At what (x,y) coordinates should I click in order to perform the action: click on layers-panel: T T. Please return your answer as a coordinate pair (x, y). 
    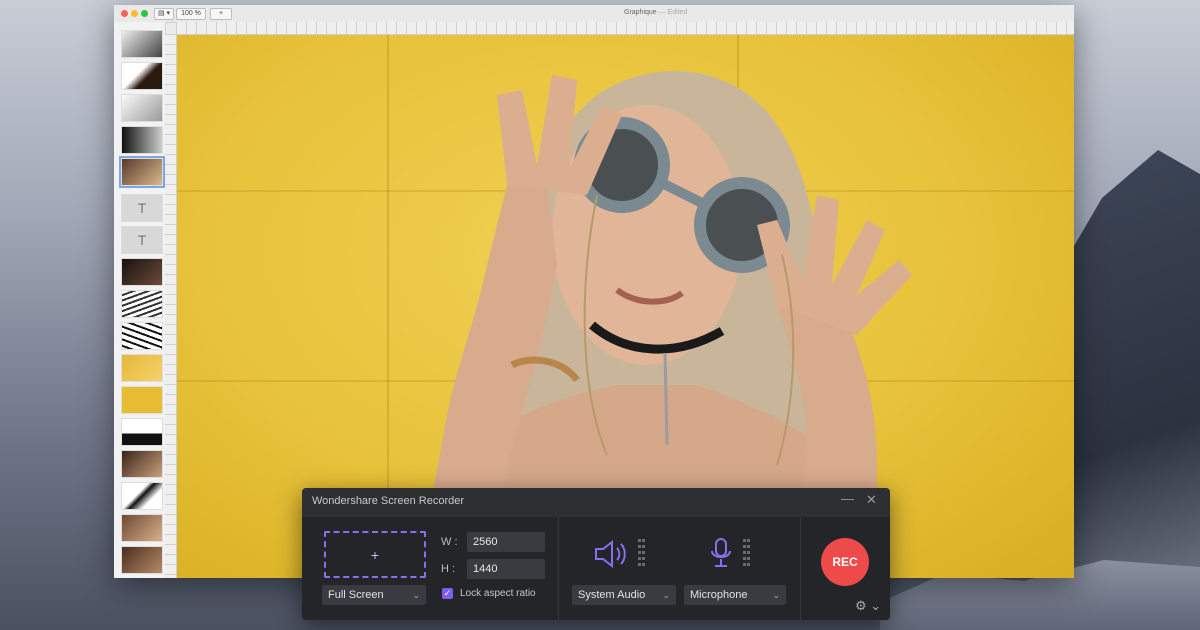
    Looking at the image, I should click on (140, 300).